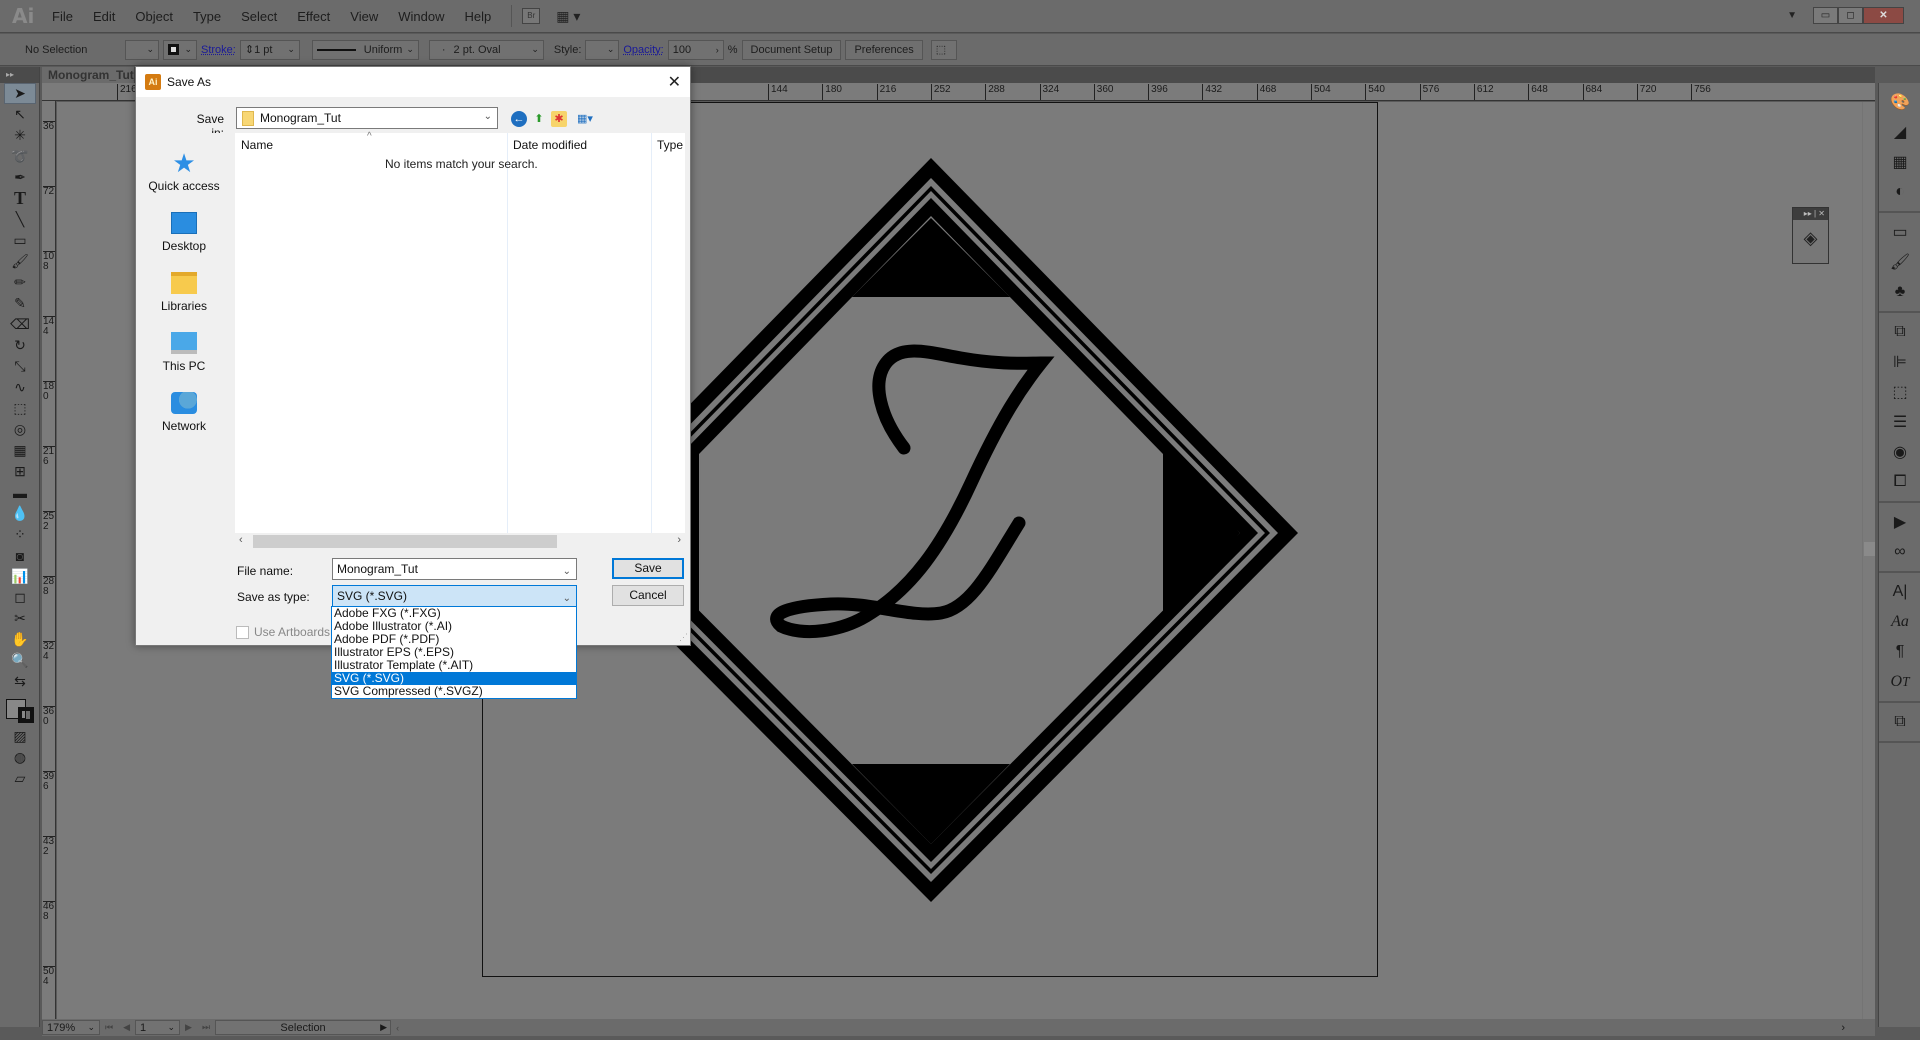  I want to click on select-similar-button: ⬚, so click(943, 49).